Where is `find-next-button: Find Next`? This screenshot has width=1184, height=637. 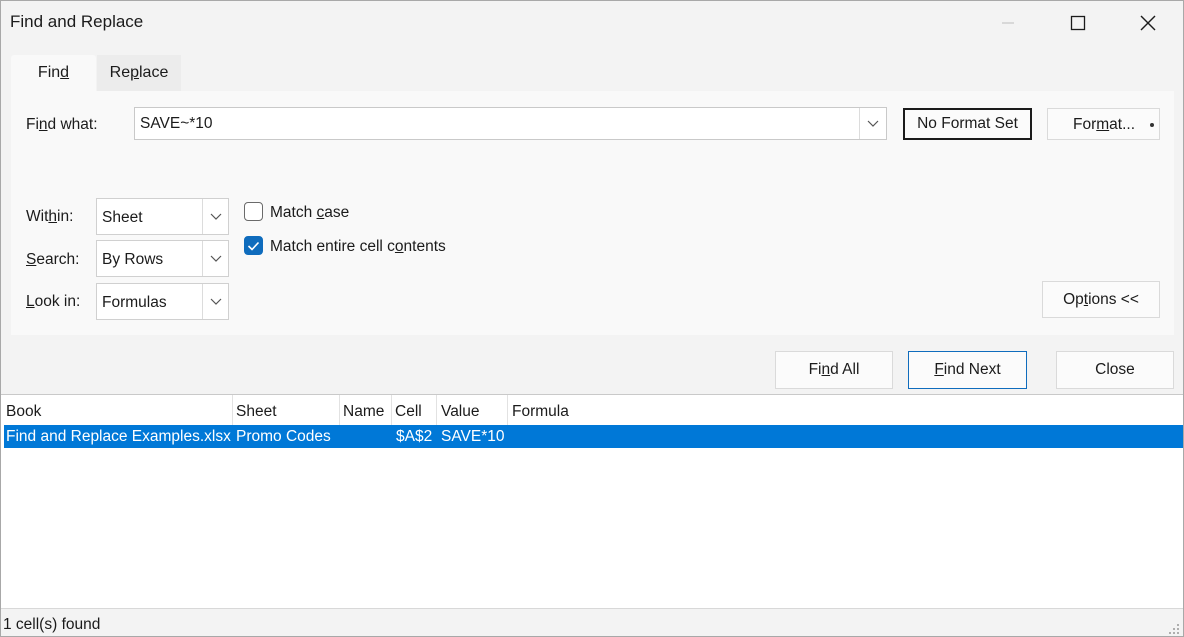 find-next-button: Find Next is located at coordinates (967, 370).